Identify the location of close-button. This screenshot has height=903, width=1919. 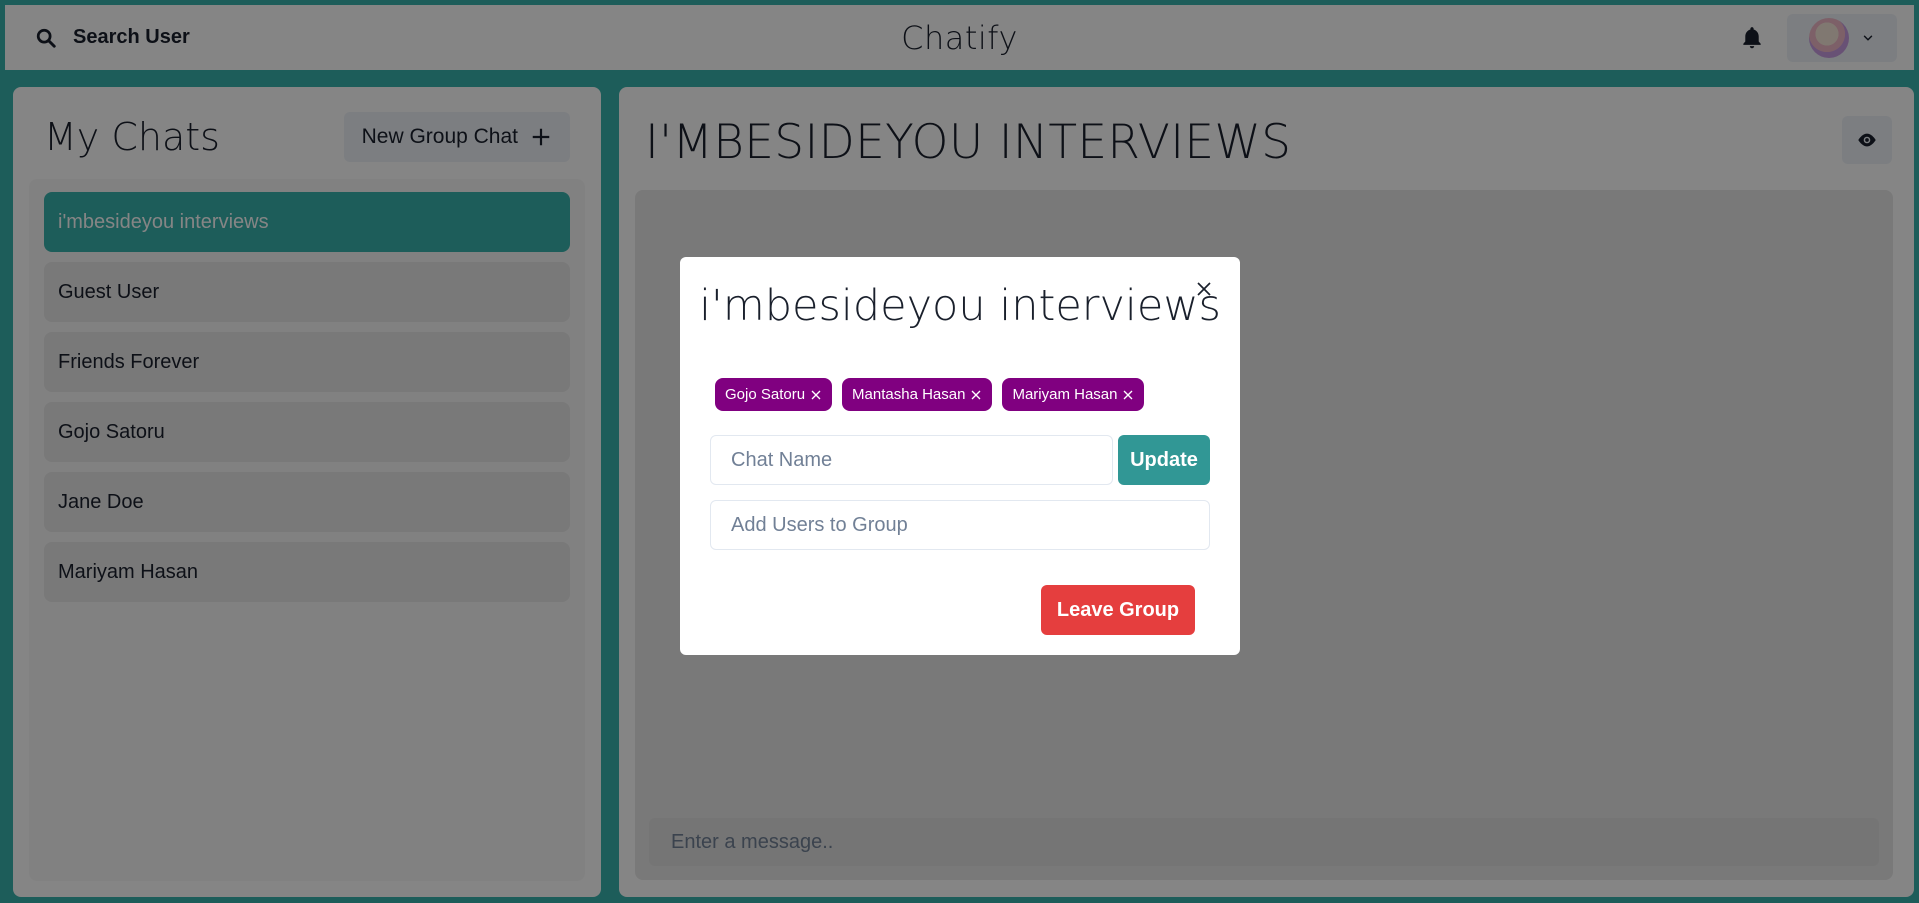
(1204, 289).